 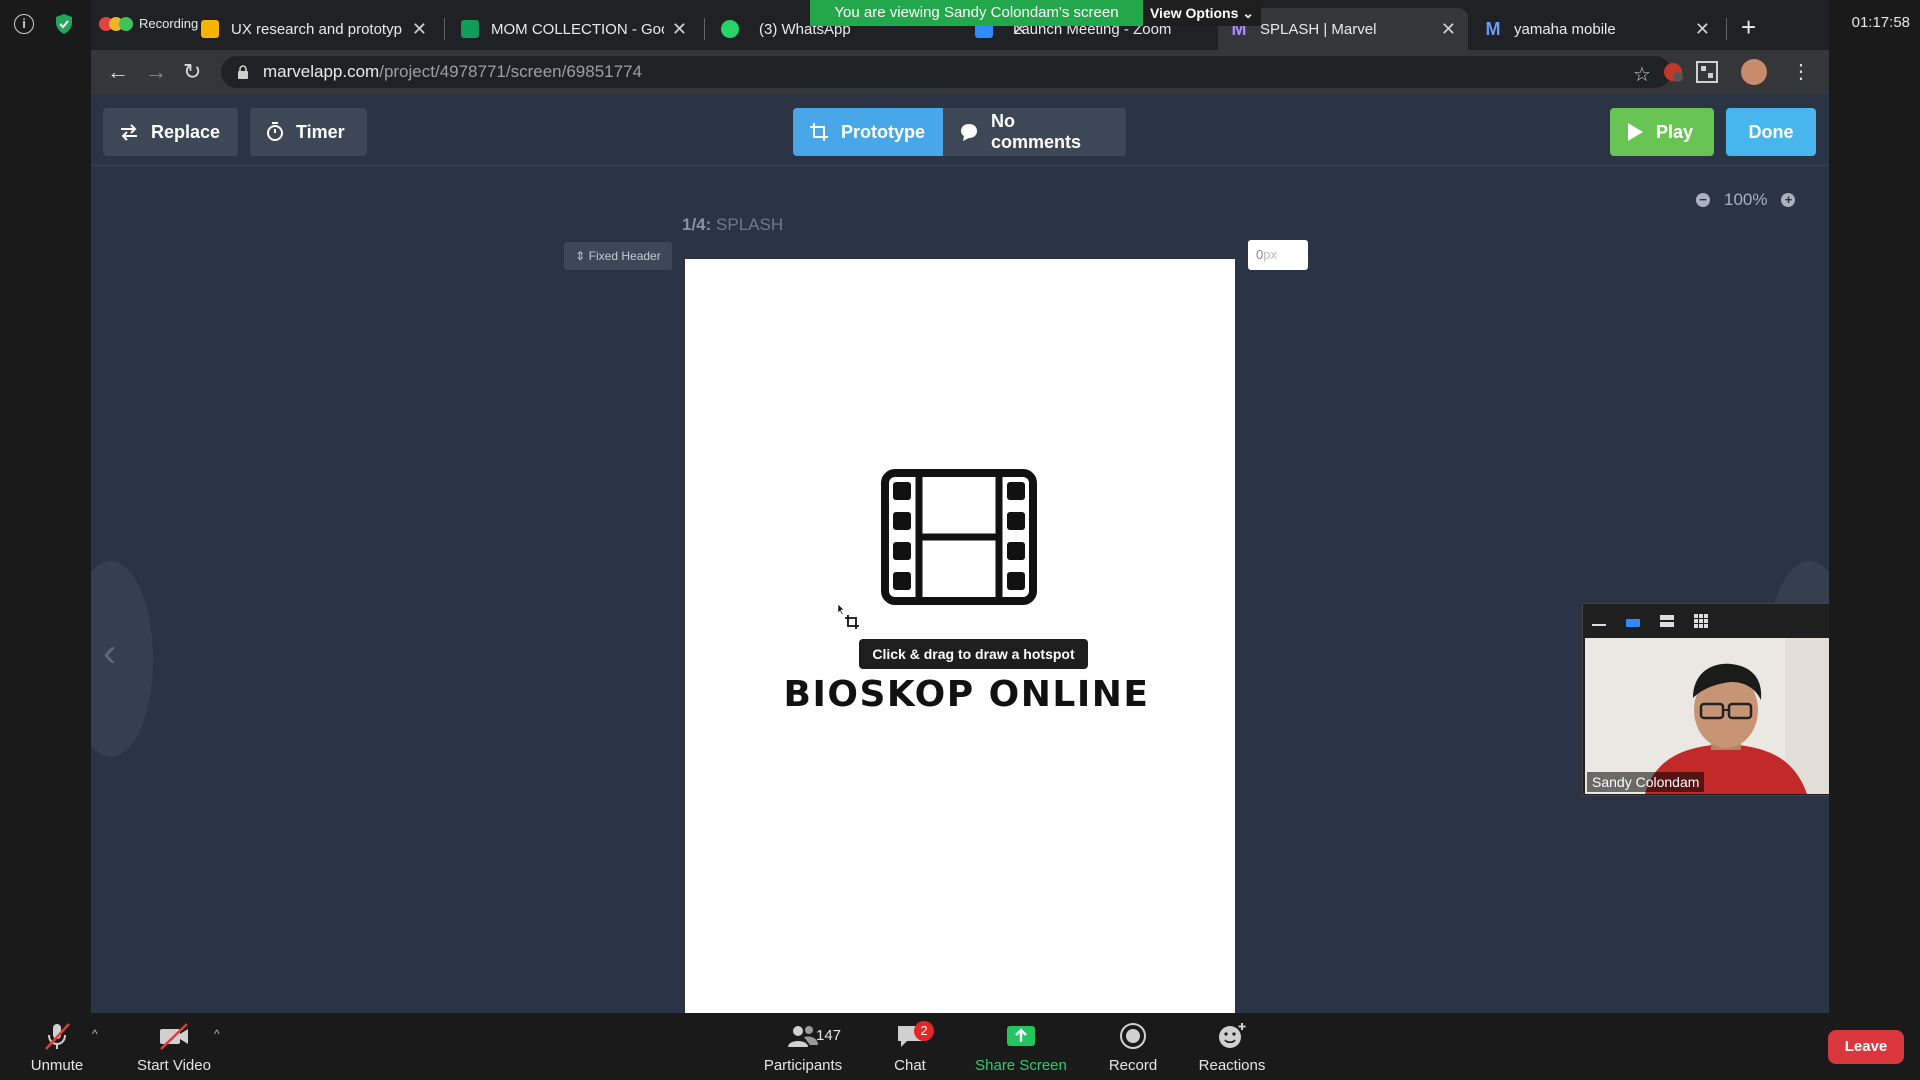 I want to click on profile-avatar, so click(x=1754, y=72).